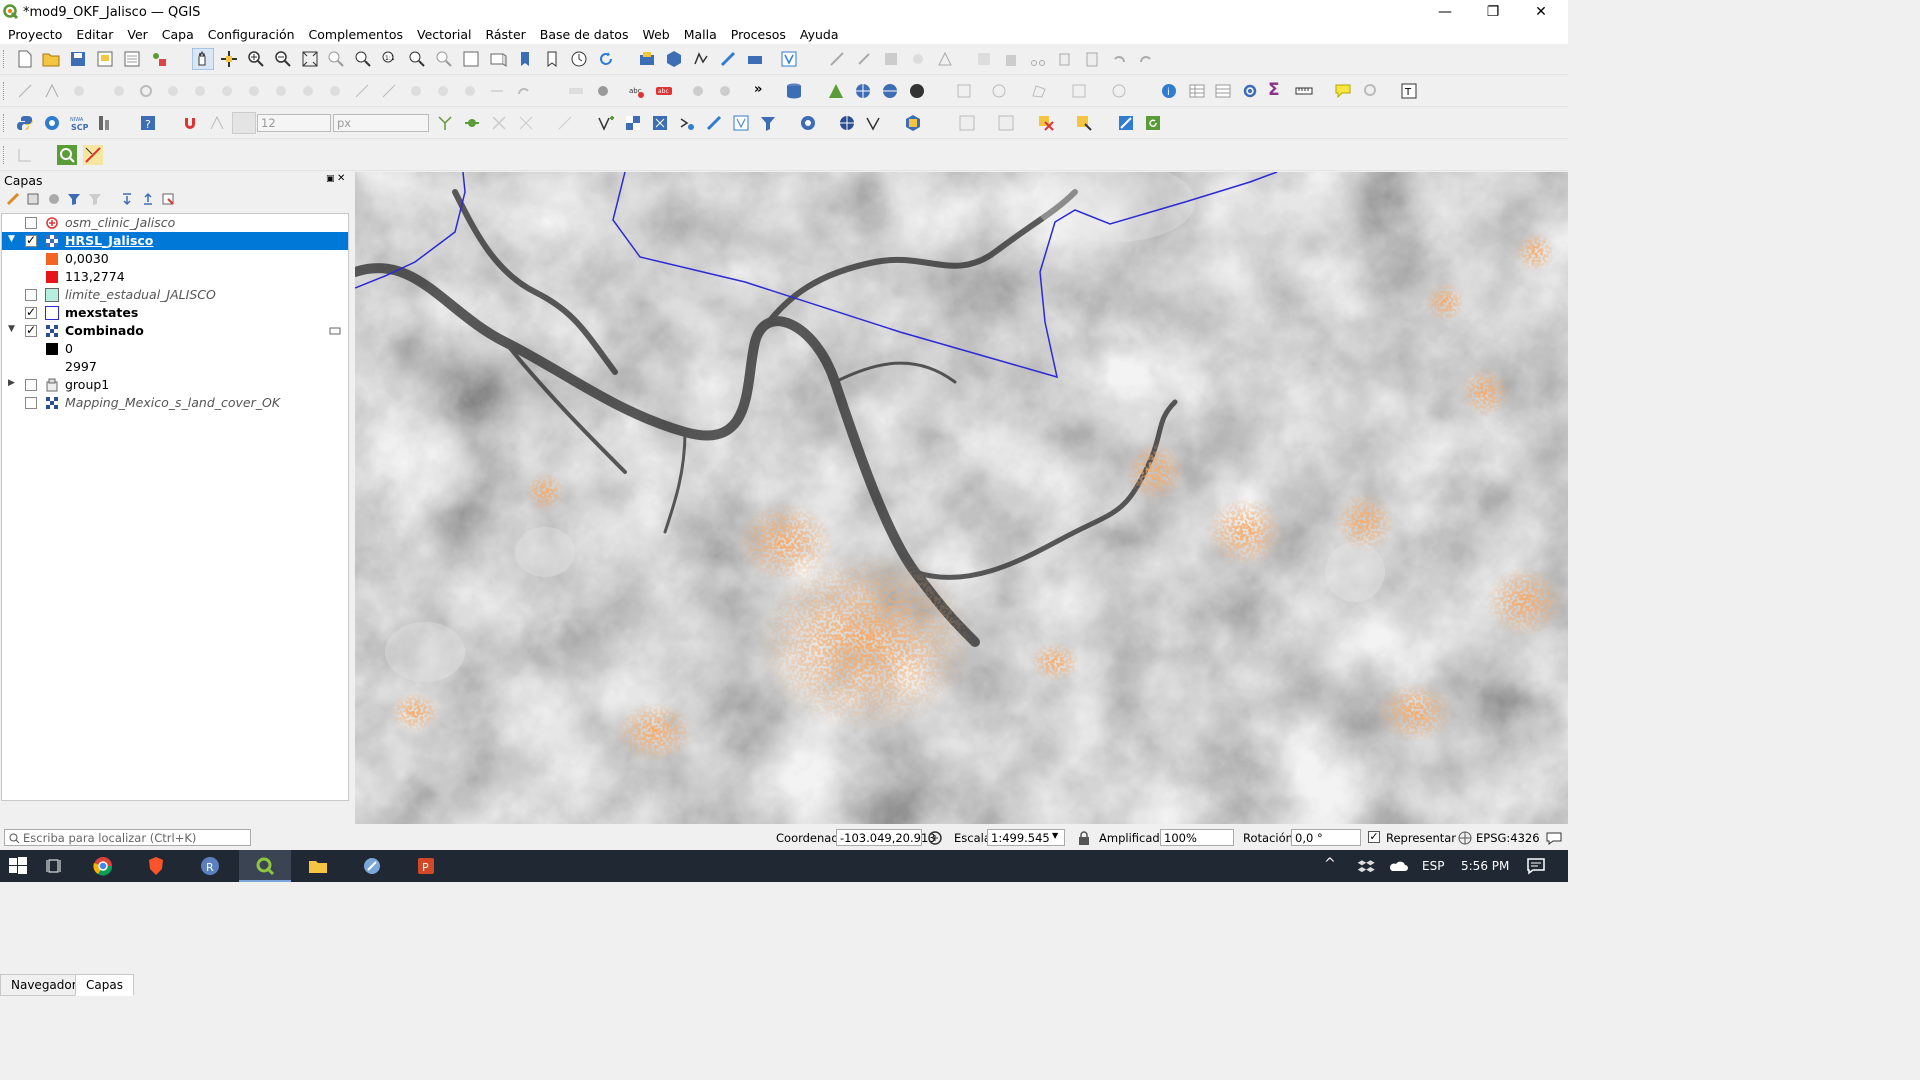 The height and width of the screenshot is (1080, 1920). Describe the element at coordinates (127, 837) in the screenshot. I see `locator-search-input: Escriba para localizar (Ctrl+K)` at that location.